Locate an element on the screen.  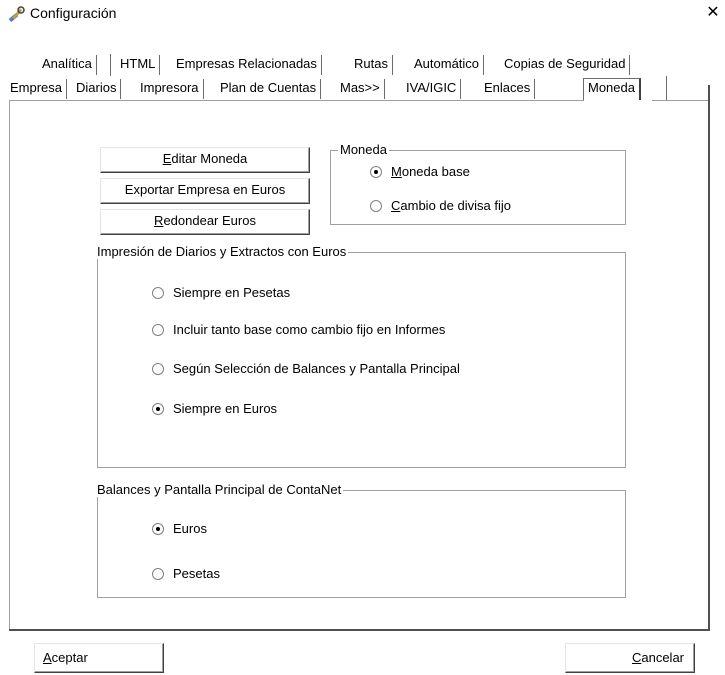
radio-label: Siempre en Pesetas is located at coordinates (232, 292).